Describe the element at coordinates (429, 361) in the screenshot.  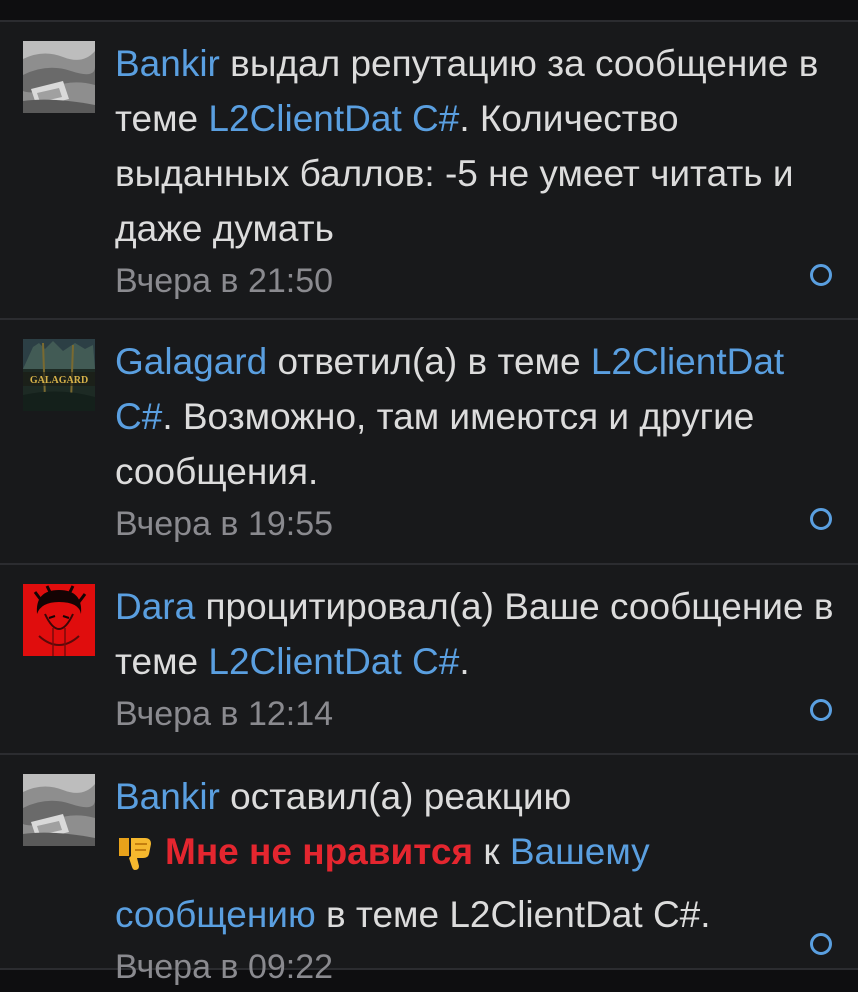
I see `alert-text-part: ответил(а) в теме` at that location.